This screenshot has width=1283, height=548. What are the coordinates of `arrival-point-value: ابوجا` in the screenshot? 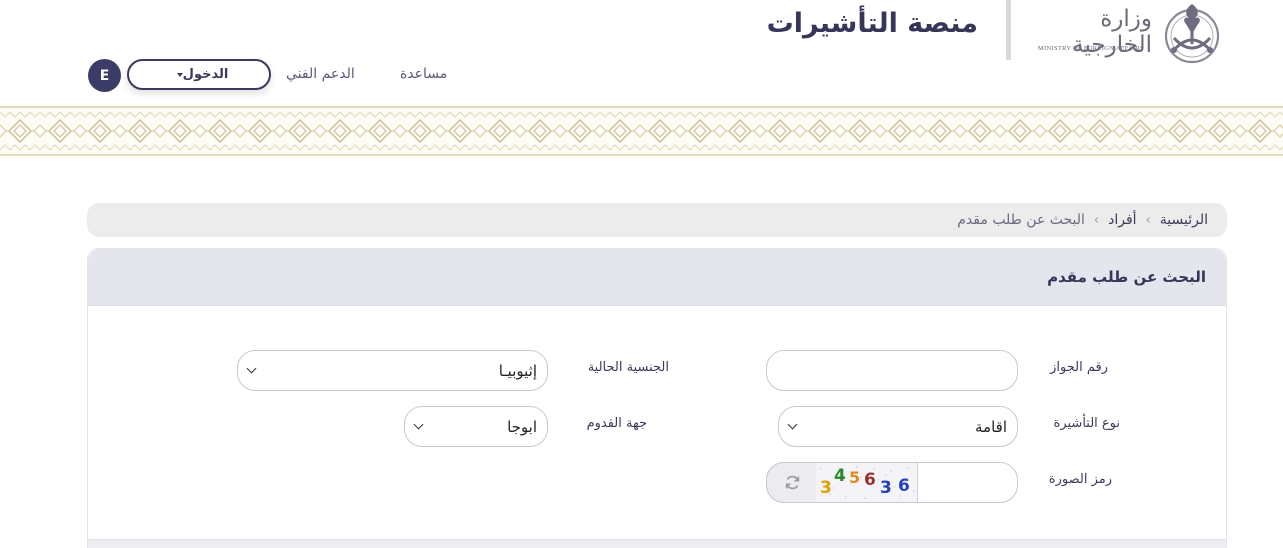 It's located at (522, 426).